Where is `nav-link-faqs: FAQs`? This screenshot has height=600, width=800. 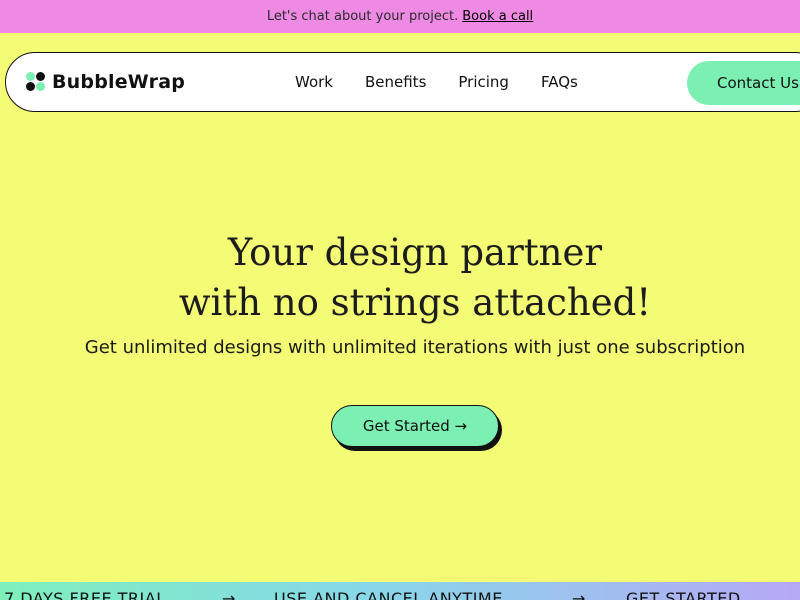 nav-link-faqs: FAQs is located at coordinates (559, 82).